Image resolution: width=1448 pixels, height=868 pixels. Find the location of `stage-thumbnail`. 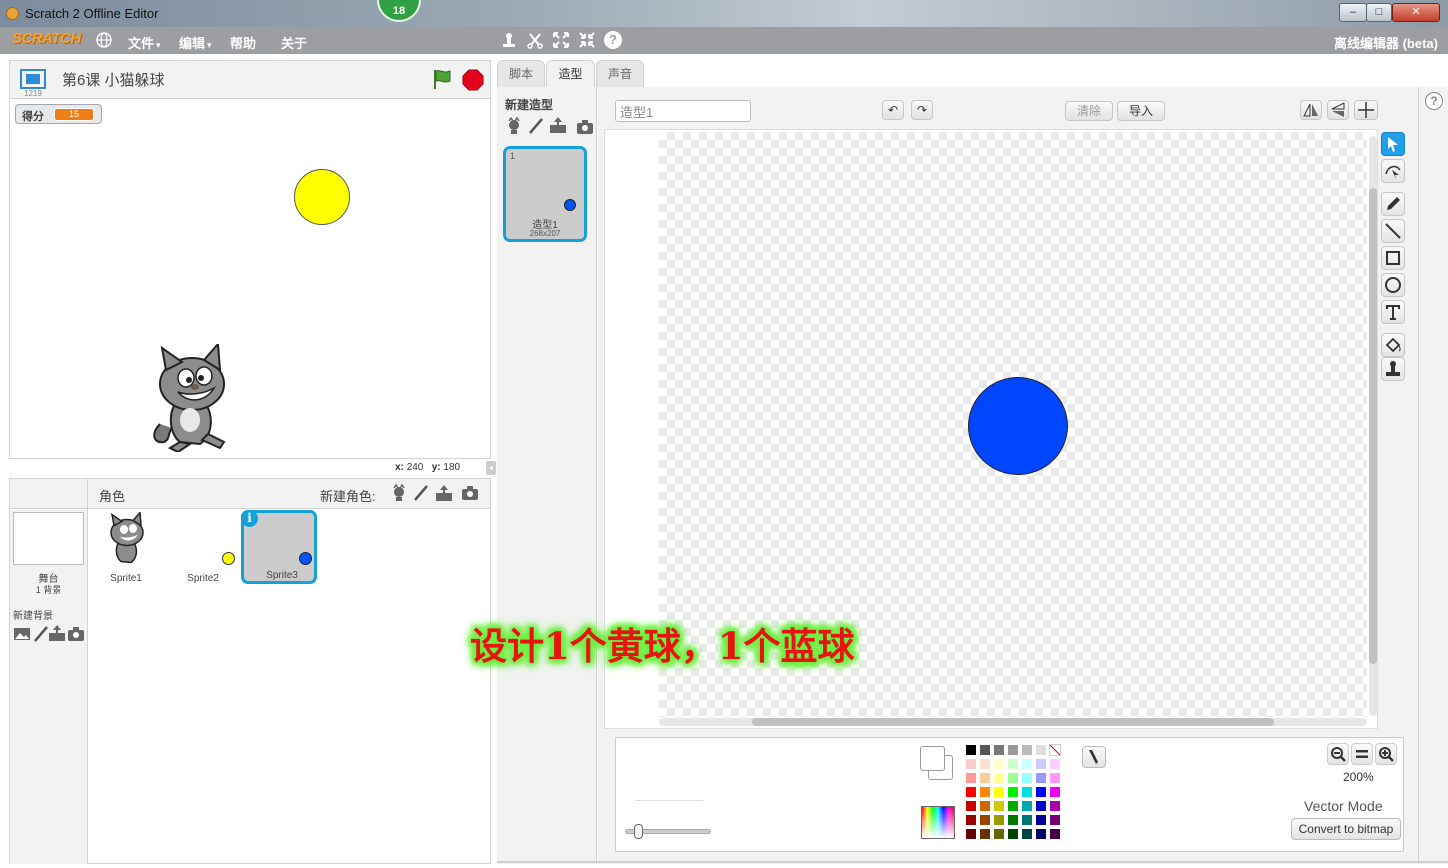

stage-thumbnail is located at coordinates (48, 538).